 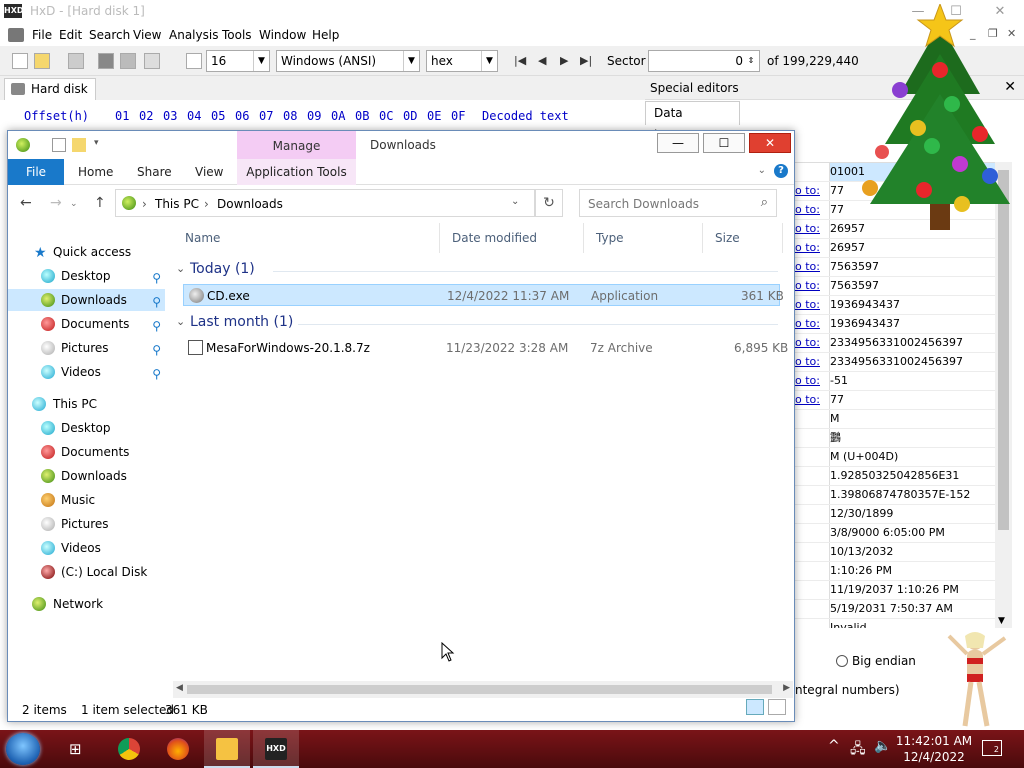 I want to click on chevron-down-icon: ▼, so click(x=1001, y=621).